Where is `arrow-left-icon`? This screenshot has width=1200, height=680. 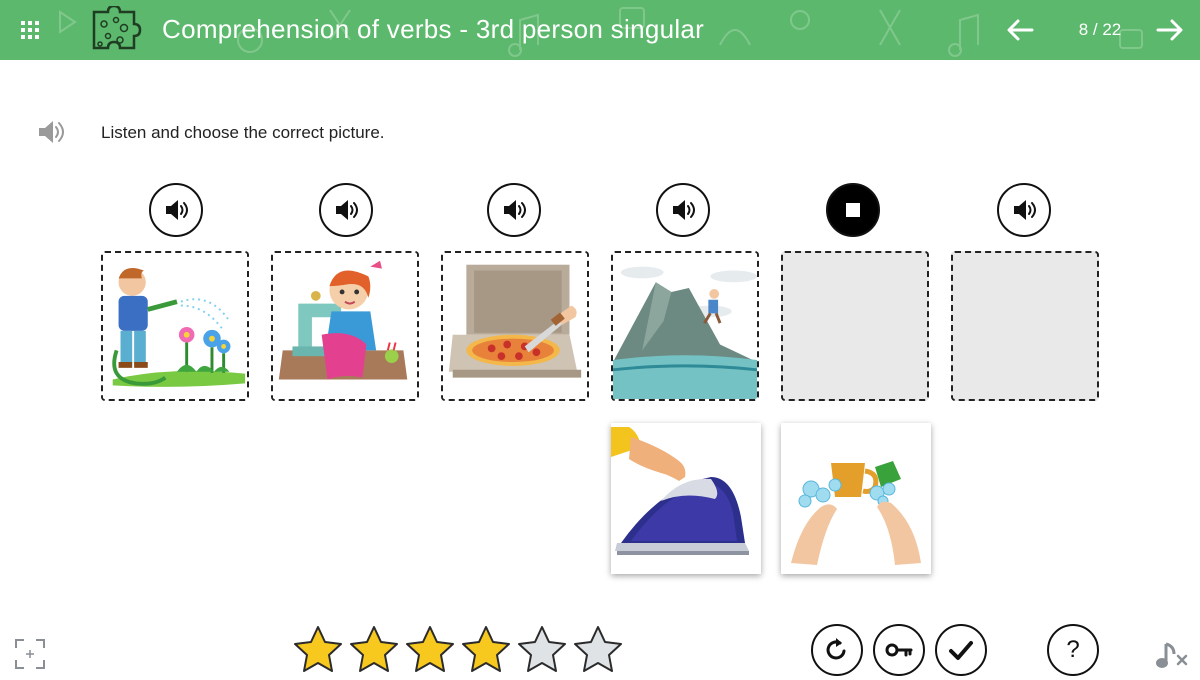 arrow-left-icon is located at coordinates (1020, 30).